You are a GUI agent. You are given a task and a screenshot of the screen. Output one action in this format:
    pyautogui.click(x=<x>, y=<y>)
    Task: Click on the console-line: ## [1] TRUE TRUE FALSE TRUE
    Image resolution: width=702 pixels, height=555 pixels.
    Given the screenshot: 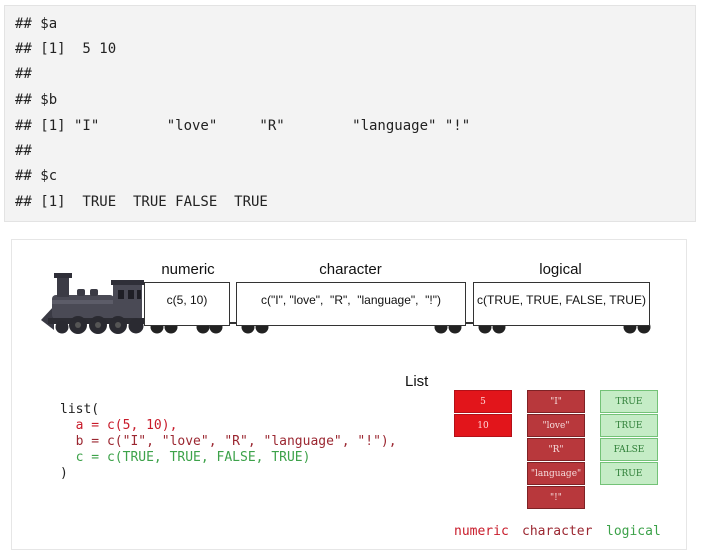 What is the action you would take?
    pyautogui.click(x=141, y=202)
    